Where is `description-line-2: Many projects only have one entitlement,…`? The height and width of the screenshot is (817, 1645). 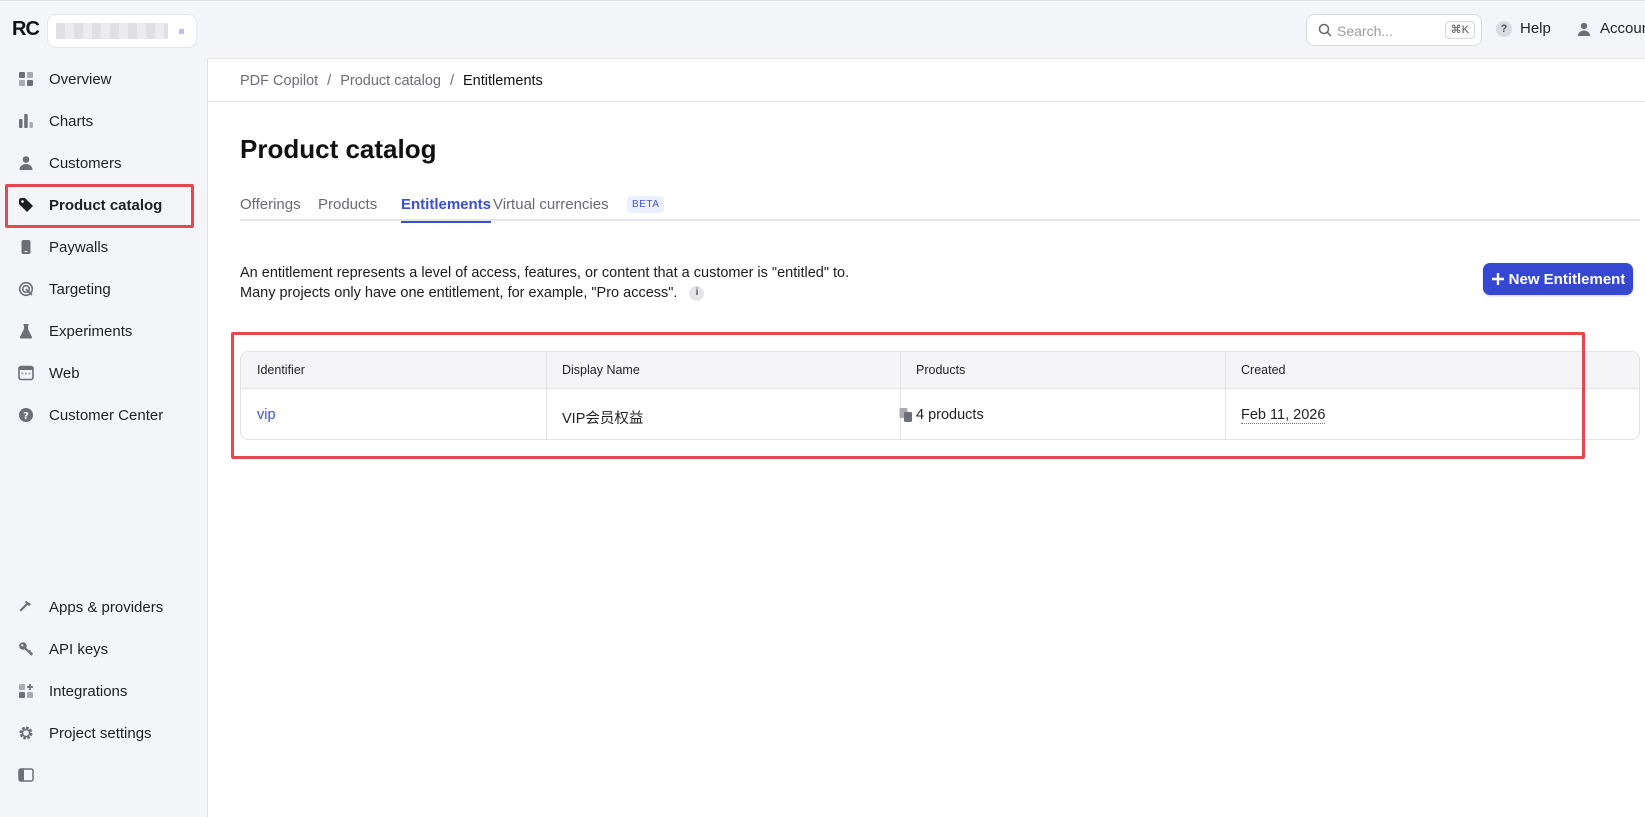 description-line-2: Many projects only have one entitlement,… is located at coordinates (459, 293).